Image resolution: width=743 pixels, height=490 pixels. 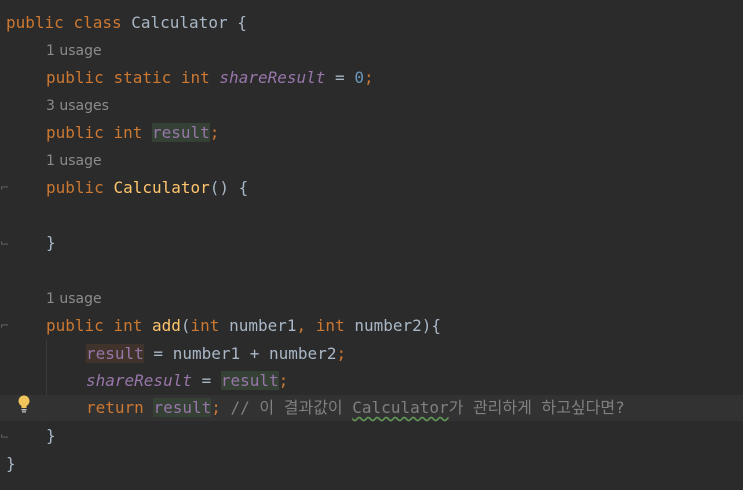 What do you see at coordinates (388, 325) in the screenshot?
I see `param-number2: number2` at bounding box center [388, 325].